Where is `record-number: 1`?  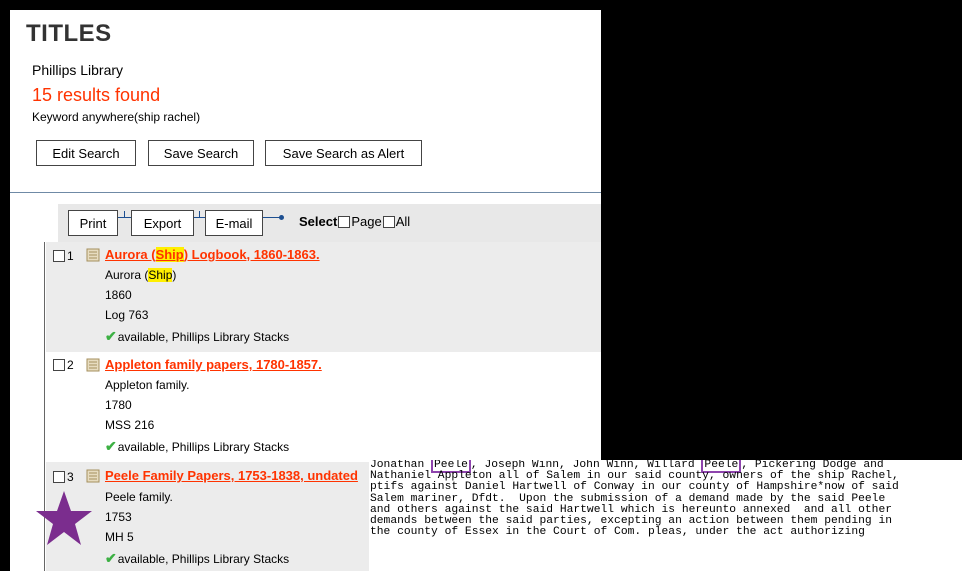
record-number: 1 is located at coordinates (63, 256).